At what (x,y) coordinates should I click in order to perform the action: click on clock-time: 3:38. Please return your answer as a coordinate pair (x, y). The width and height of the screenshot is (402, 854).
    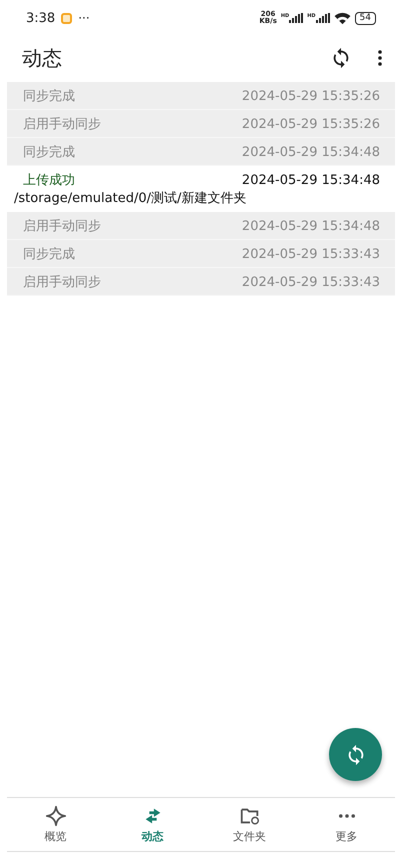
    Looking at the image, I should click on (41, 18).